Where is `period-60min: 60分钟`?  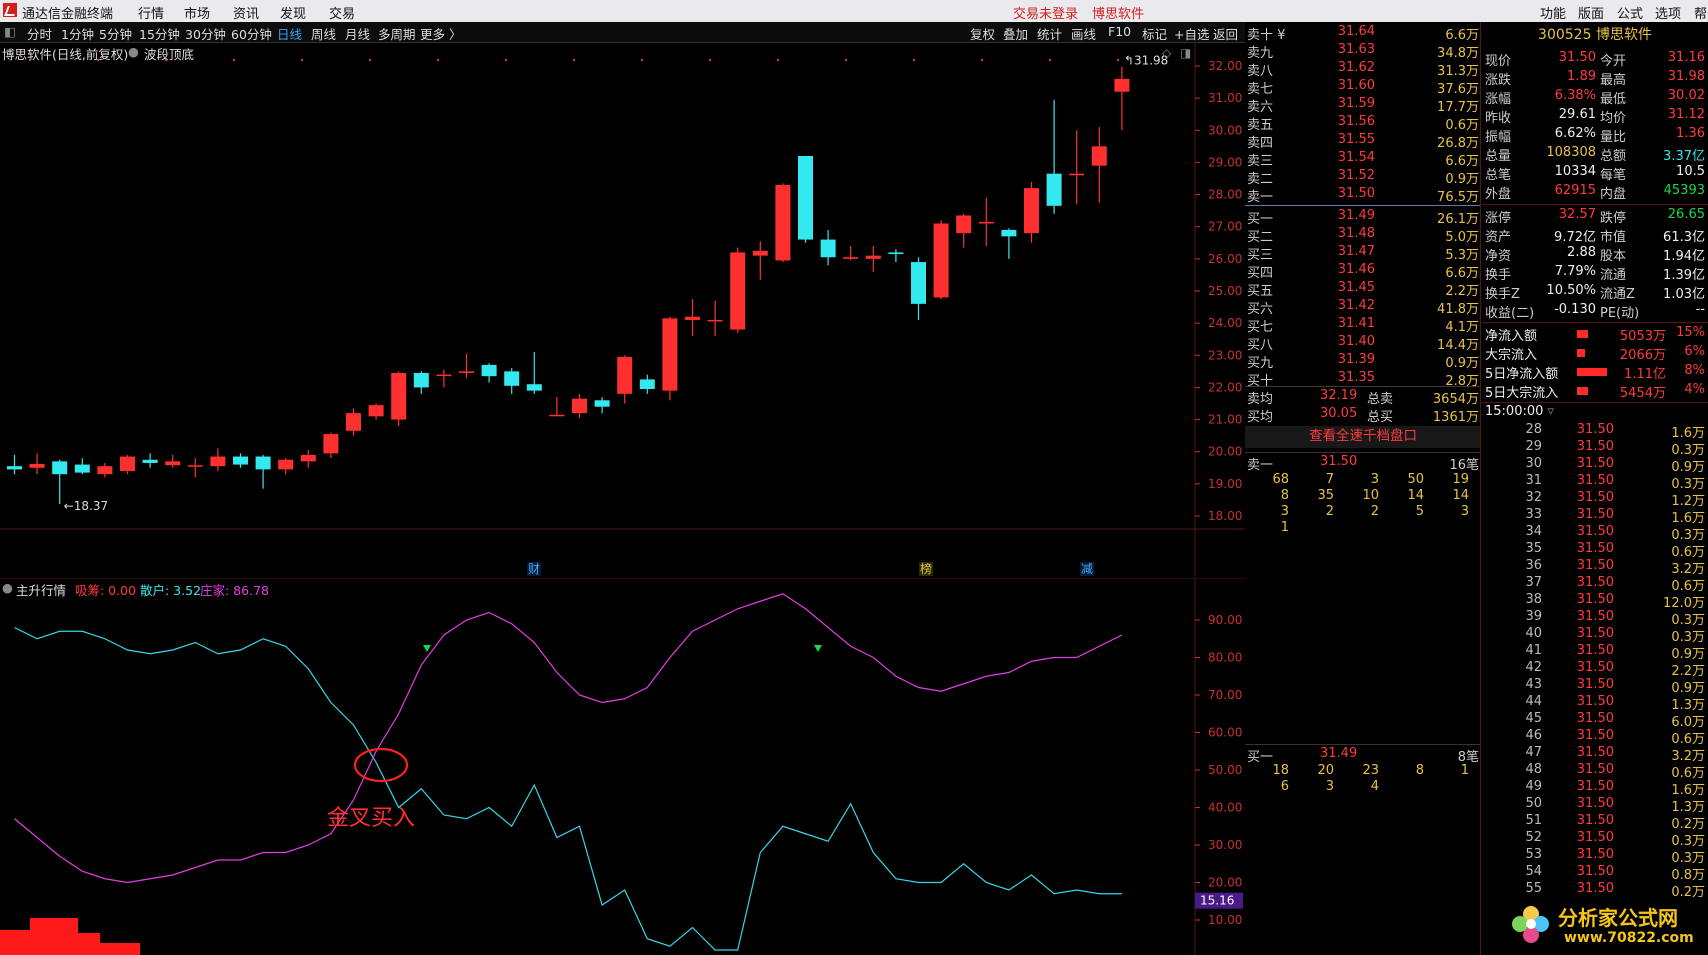 period-60min: 60分钟 is located at coordinates (251, 33).